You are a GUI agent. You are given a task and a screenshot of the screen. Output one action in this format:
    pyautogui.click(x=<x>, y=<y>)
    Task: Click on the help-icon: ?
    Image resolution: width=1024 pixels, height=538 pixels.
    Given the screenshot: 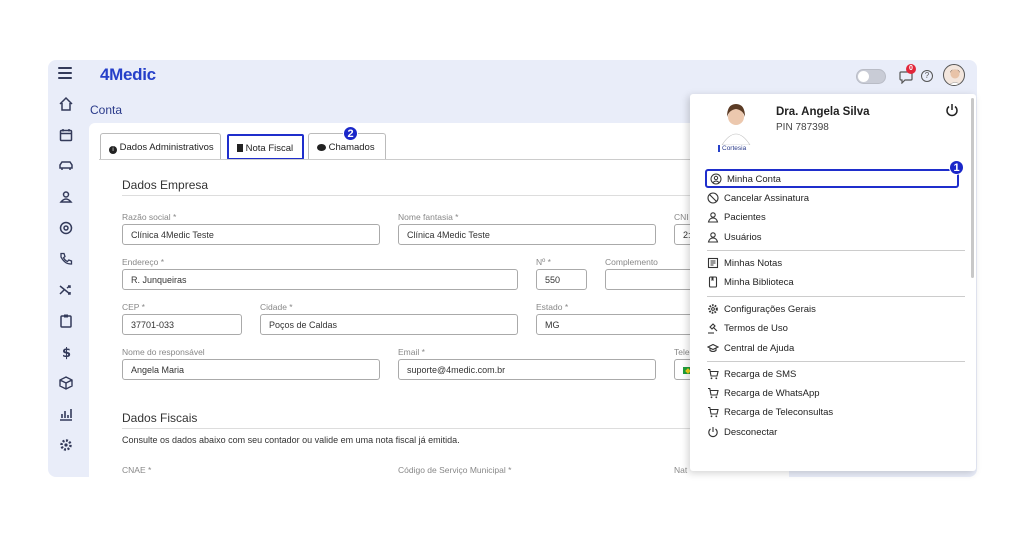 What is the action you would take?
    pyautogui.click(x=927, y=76)
    